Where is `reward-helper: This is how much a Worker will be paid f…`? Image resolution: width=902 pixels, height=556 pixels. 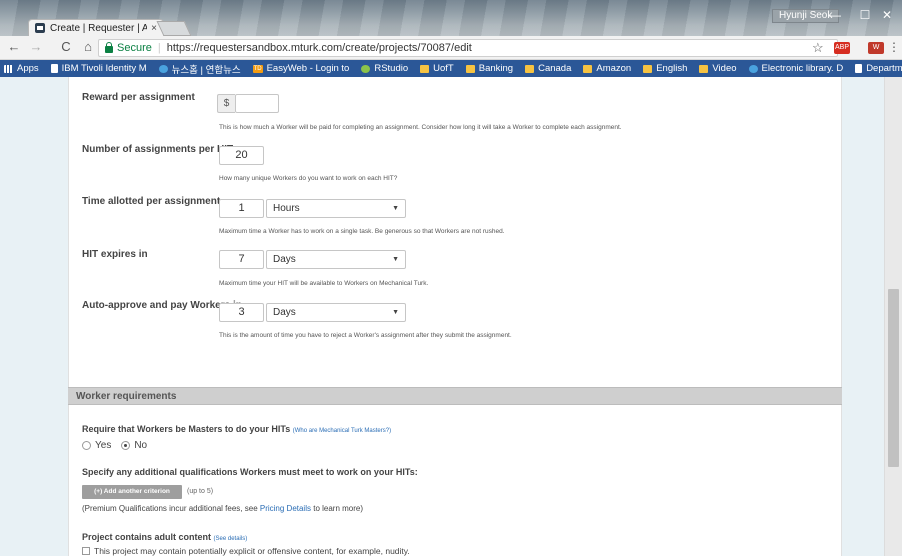 reward-helper: This is how much a Worker will be paid f… is located at coordinates (420, 127).